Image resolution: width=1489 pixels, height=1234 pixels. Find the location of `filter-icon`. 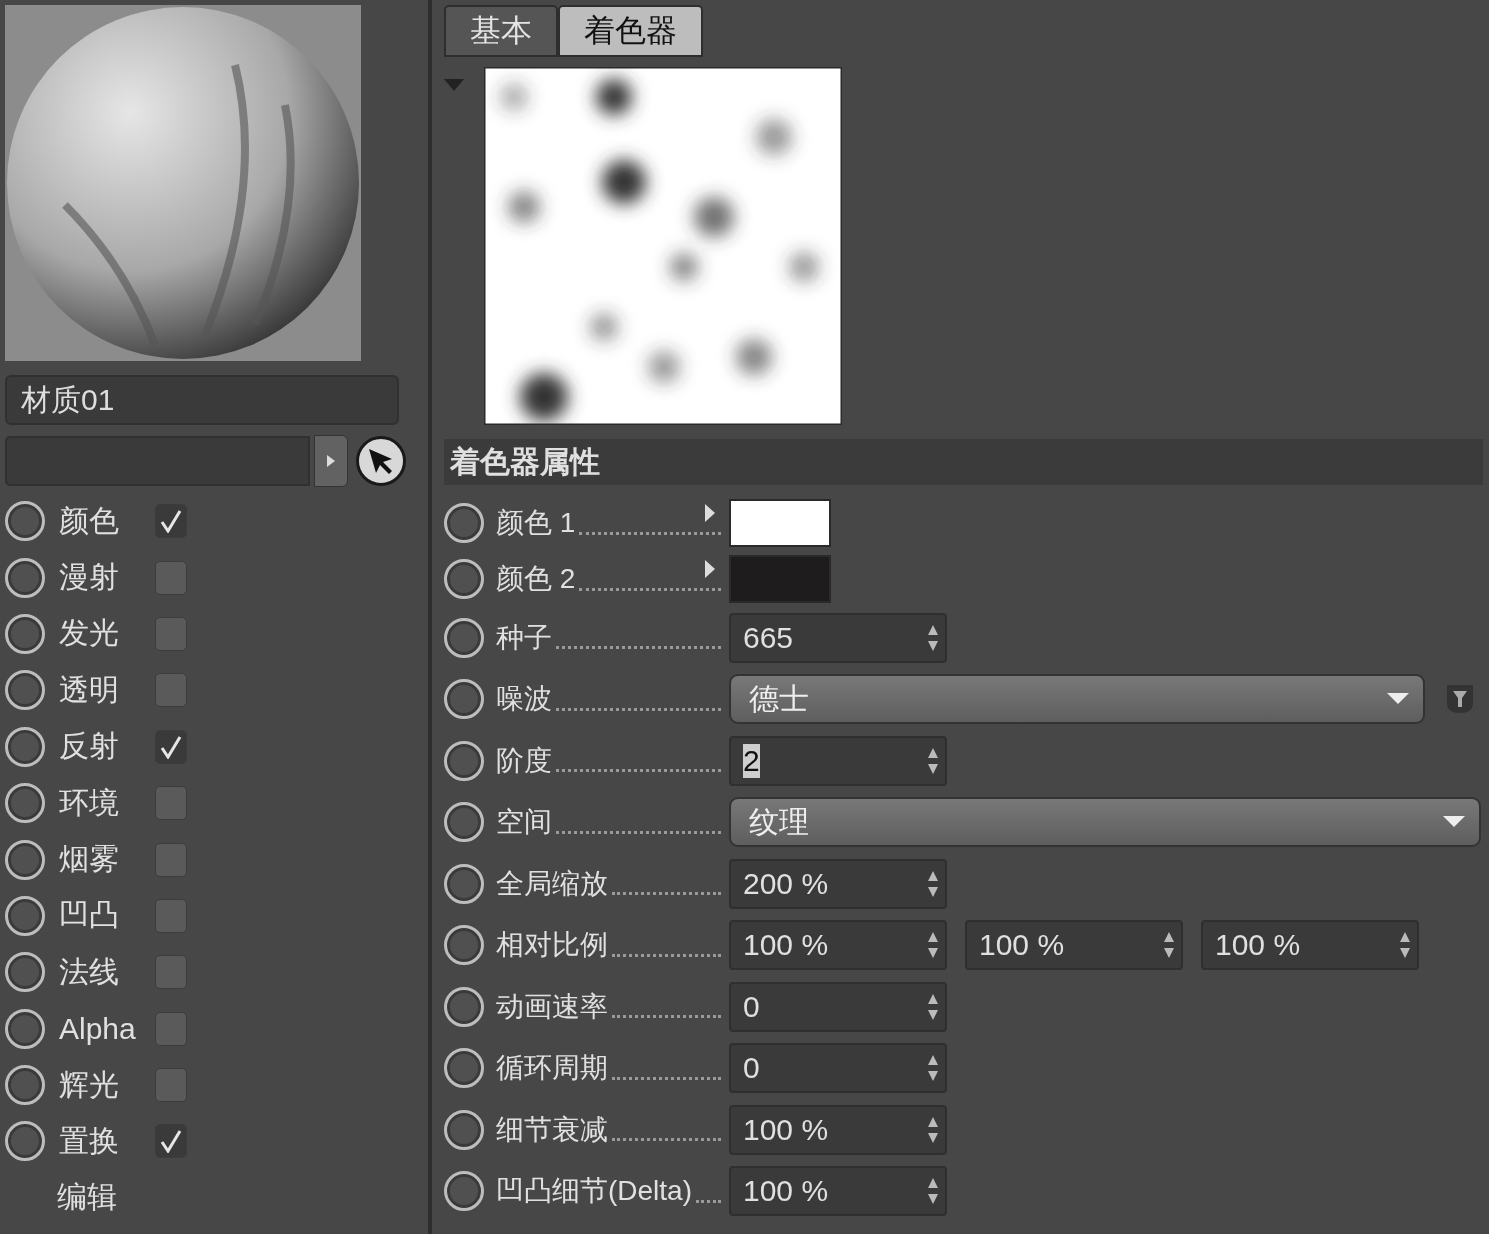

filter-icon is located at coordinates (1460, 699).